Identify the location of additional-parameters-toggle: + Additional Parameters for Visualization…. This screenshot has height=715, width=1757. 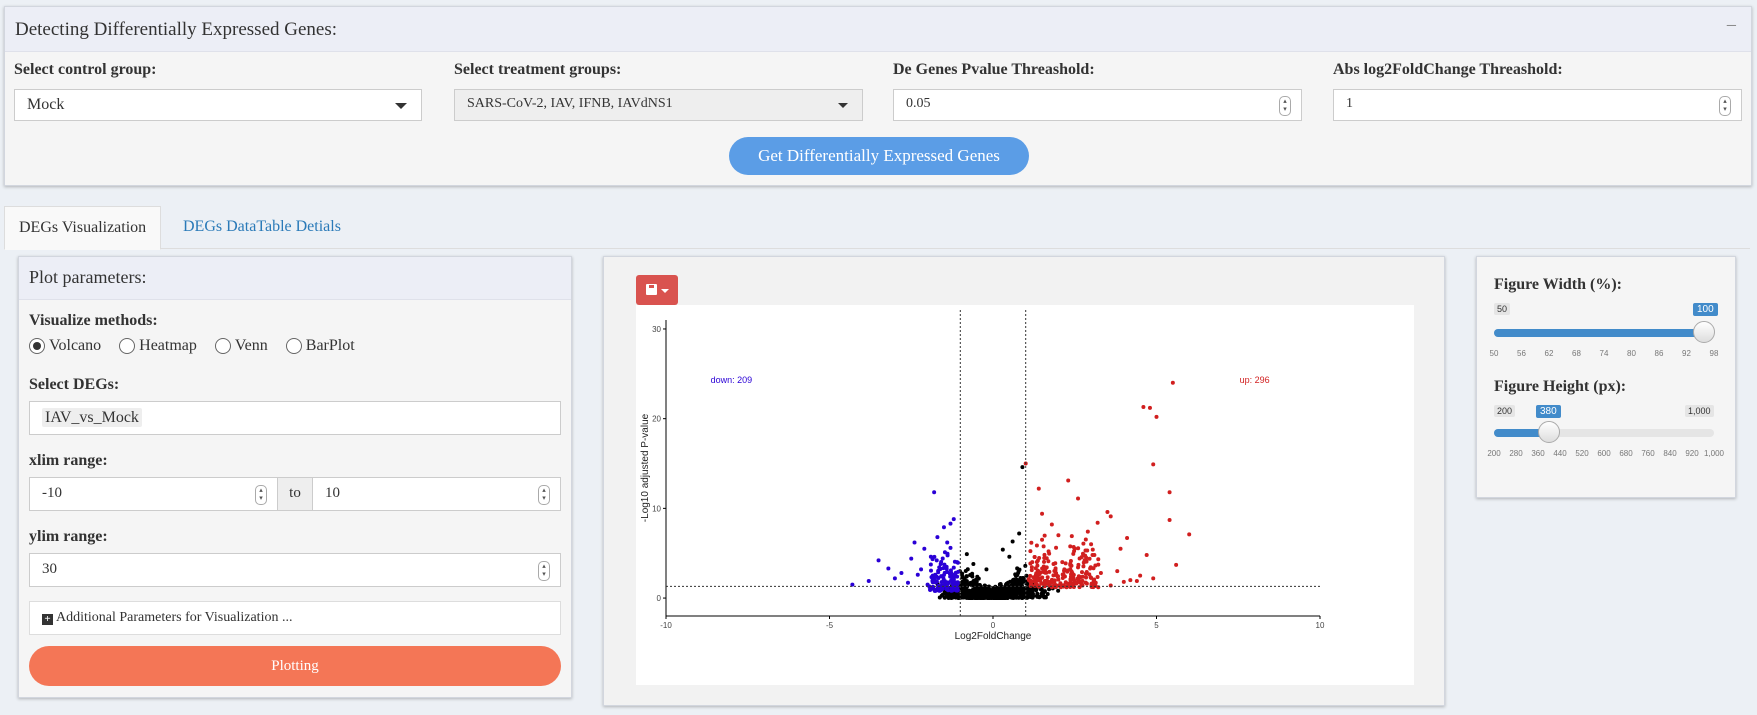
(295, 618).